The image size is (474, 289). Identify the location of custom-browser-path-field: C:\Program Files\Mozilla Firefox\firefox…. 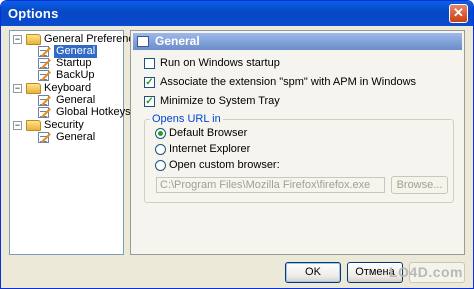
(270, 185).